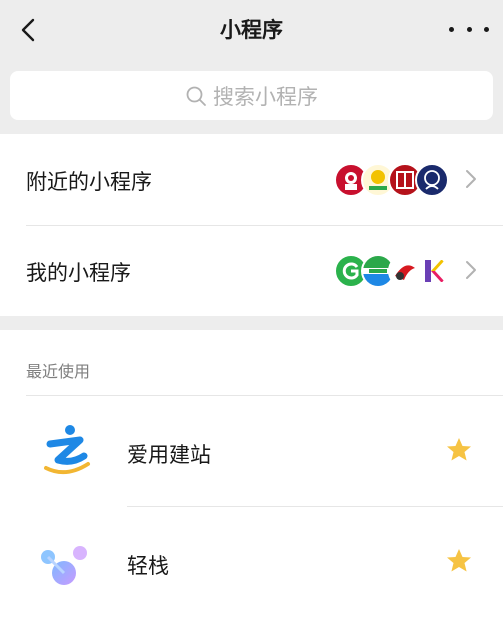 Image resolution: width=503 pixels, height=624 pixels. I want to click on navigation-bar: 小程序, so click(251, 30).